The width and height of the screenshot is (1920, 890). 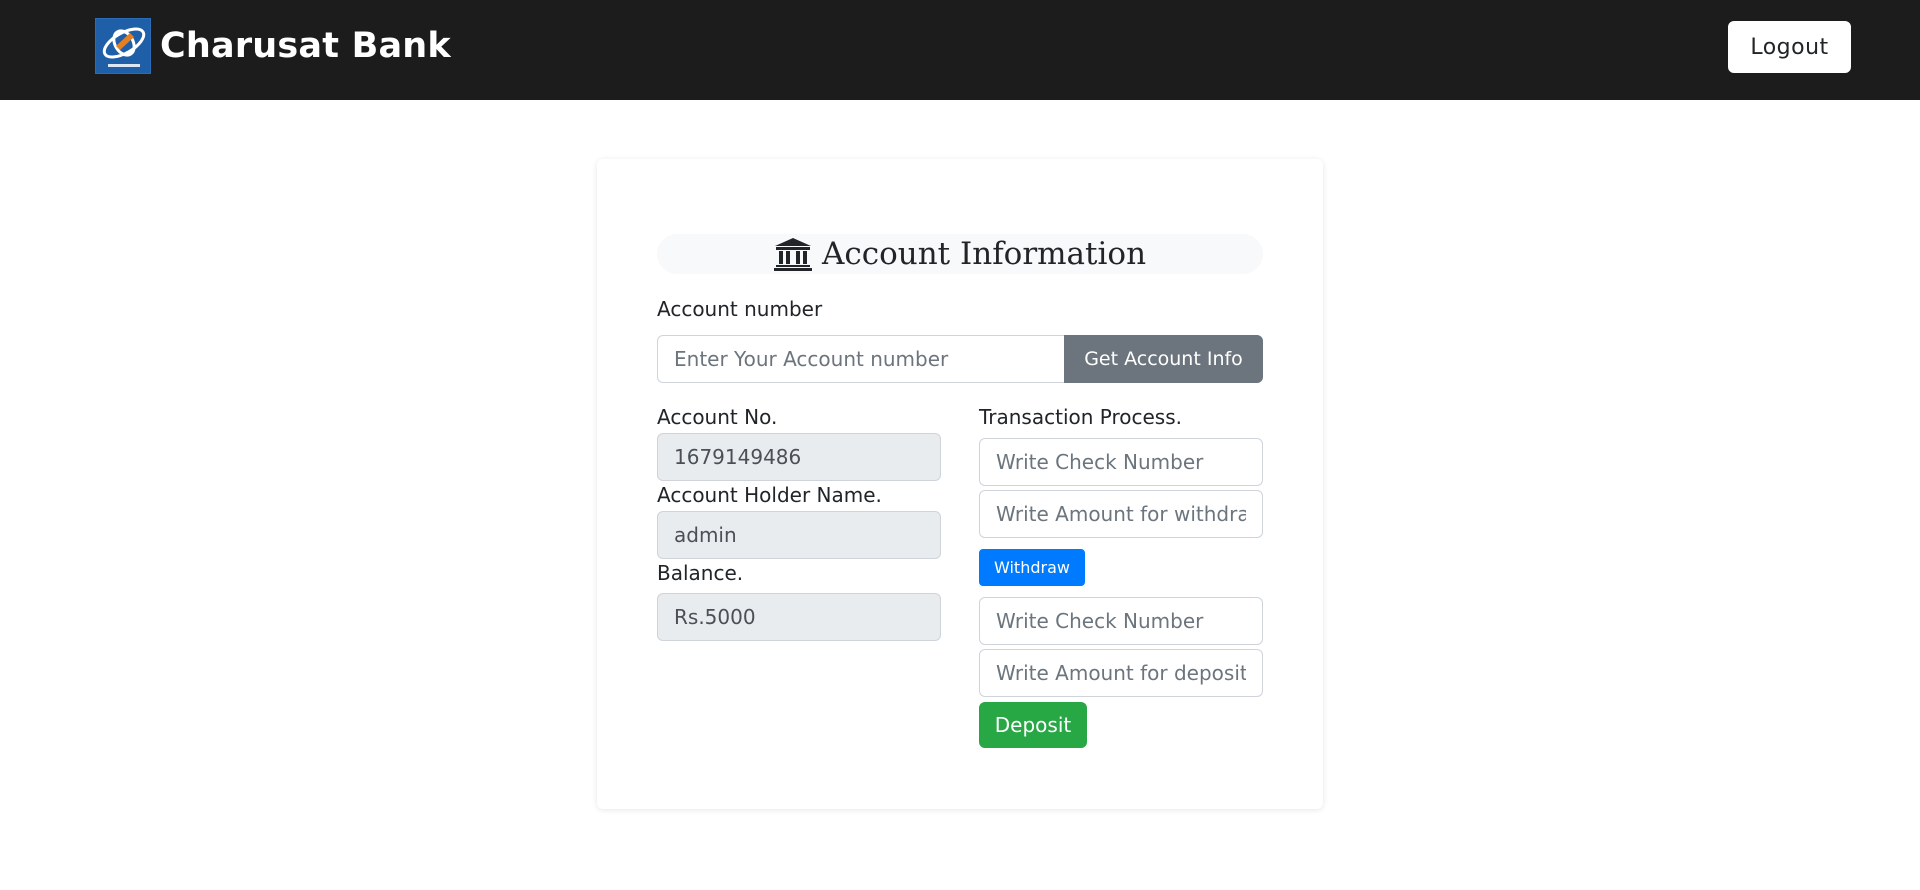 What do you see at coordinates (799, 617) in the screenshot?
I see `balance-field` at bounding box center [799, 617].